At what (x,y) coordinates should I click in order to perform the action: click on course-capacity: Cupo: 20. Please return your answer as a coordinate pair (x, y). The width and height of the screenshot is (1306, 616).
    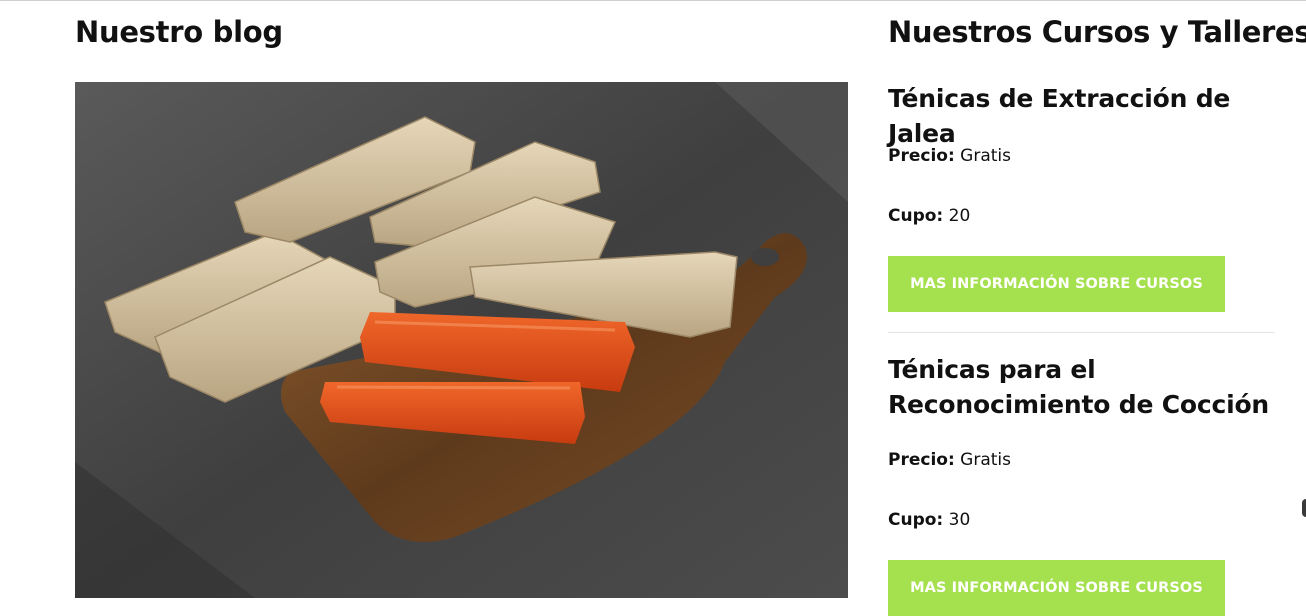
    Looking at the image, I should click on (929, 216).